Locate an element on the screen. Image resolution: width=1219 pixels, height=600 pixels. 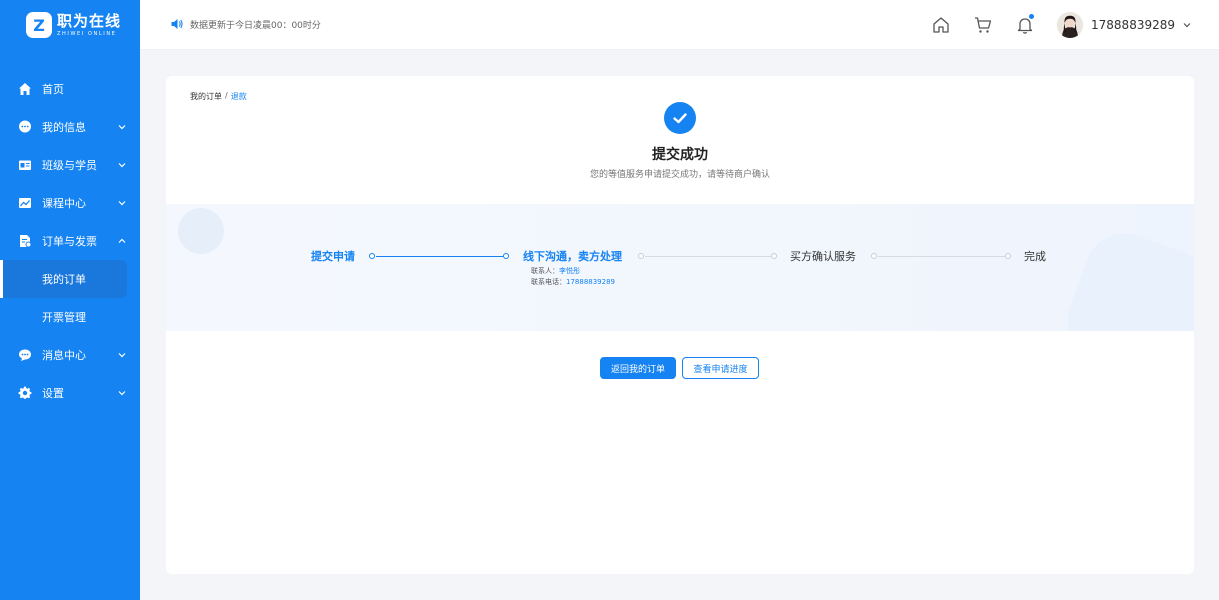
sidebar-item-orders-invoices: 订单与发票 is located at coordinates (70, 241).